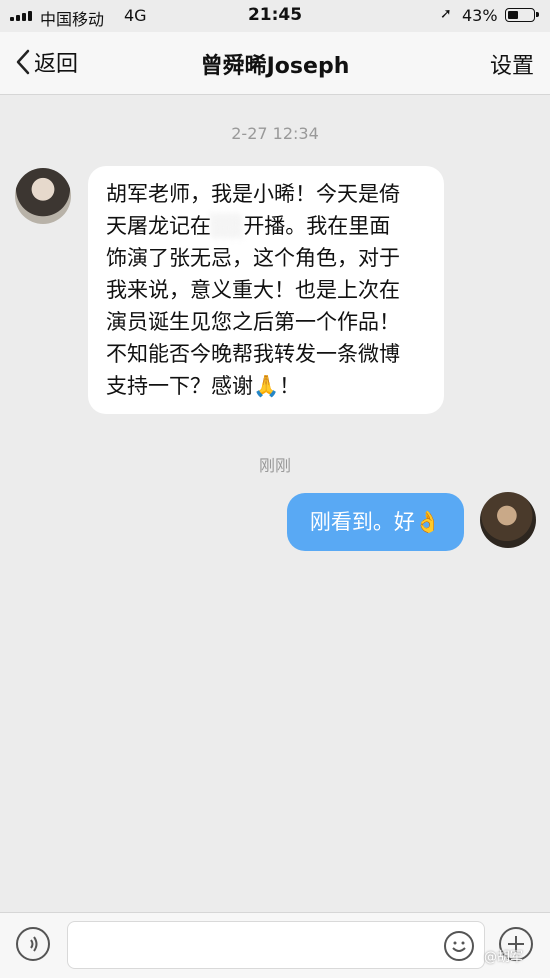  Describe the element at coordinates (275, 133) in the screenshot. I see `message-timestamp: 2-27 12:34` at that location.